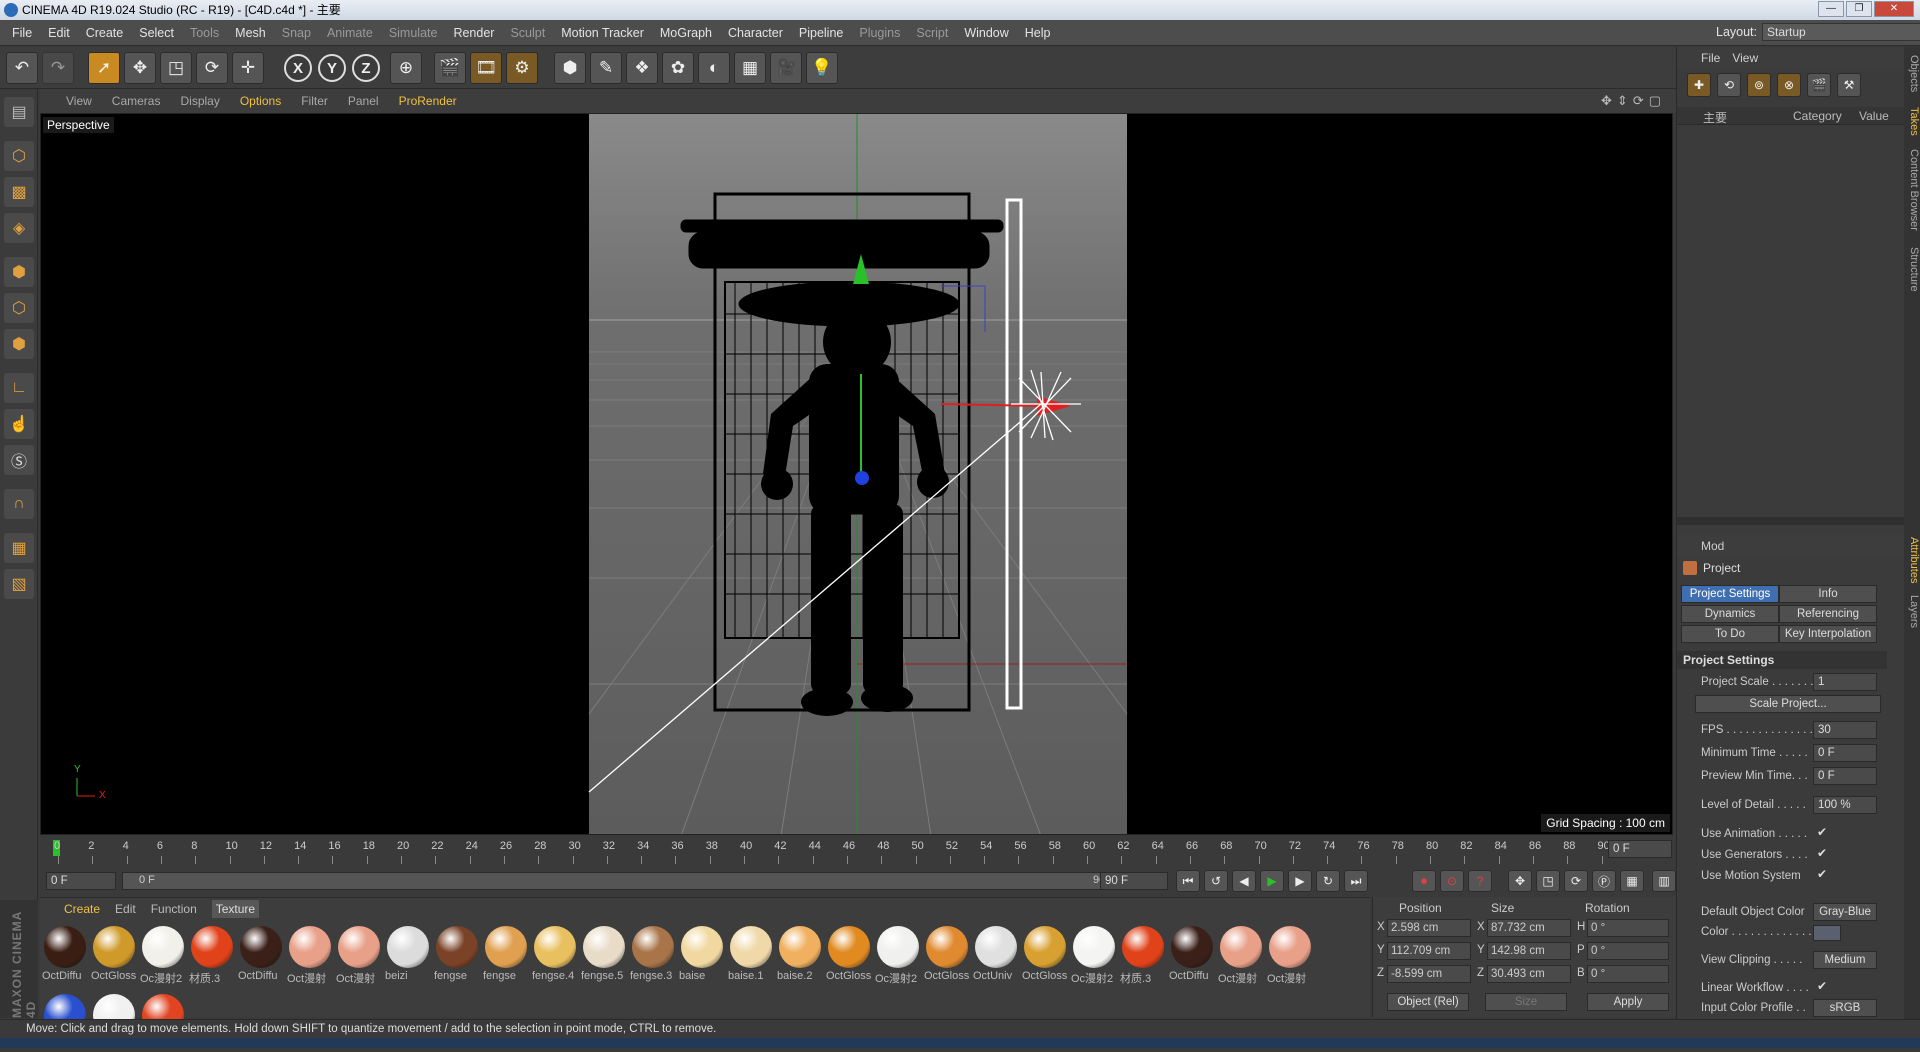 This screenshot has width=1920, height=1052. Describe the element at coordinates (1791, 521) in the screenshot. I see `panel-scrollbar` at that location.